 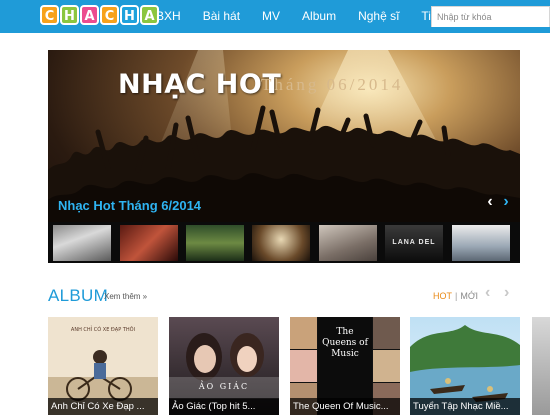 I want to click on hero-caption: Nhạc Hot Tháng 6/2014, so click(x=129, y=205).